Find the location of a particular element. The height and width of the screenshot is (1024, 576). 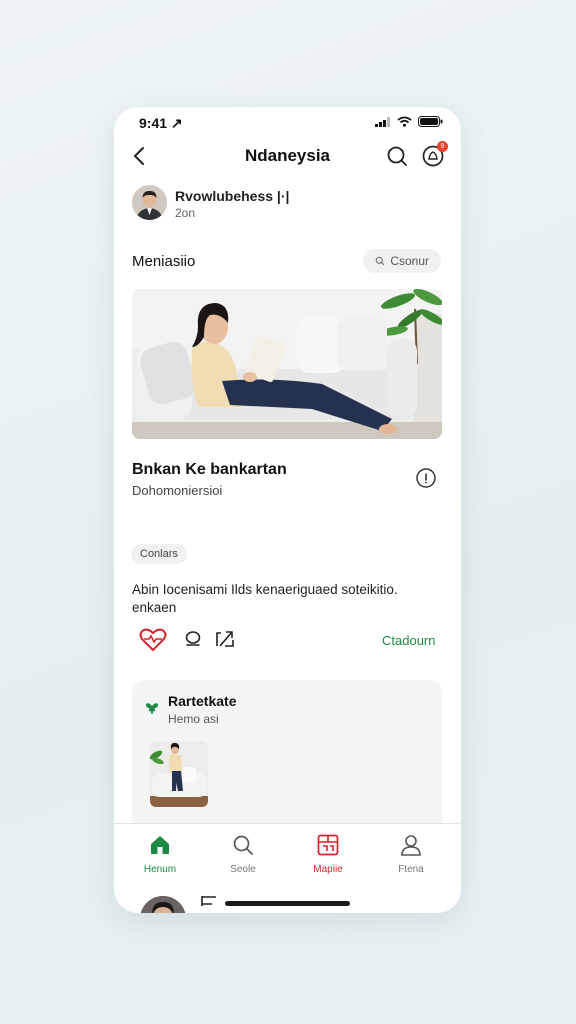

tab-market-label: Mapiie is located at coordinates (328, 869).